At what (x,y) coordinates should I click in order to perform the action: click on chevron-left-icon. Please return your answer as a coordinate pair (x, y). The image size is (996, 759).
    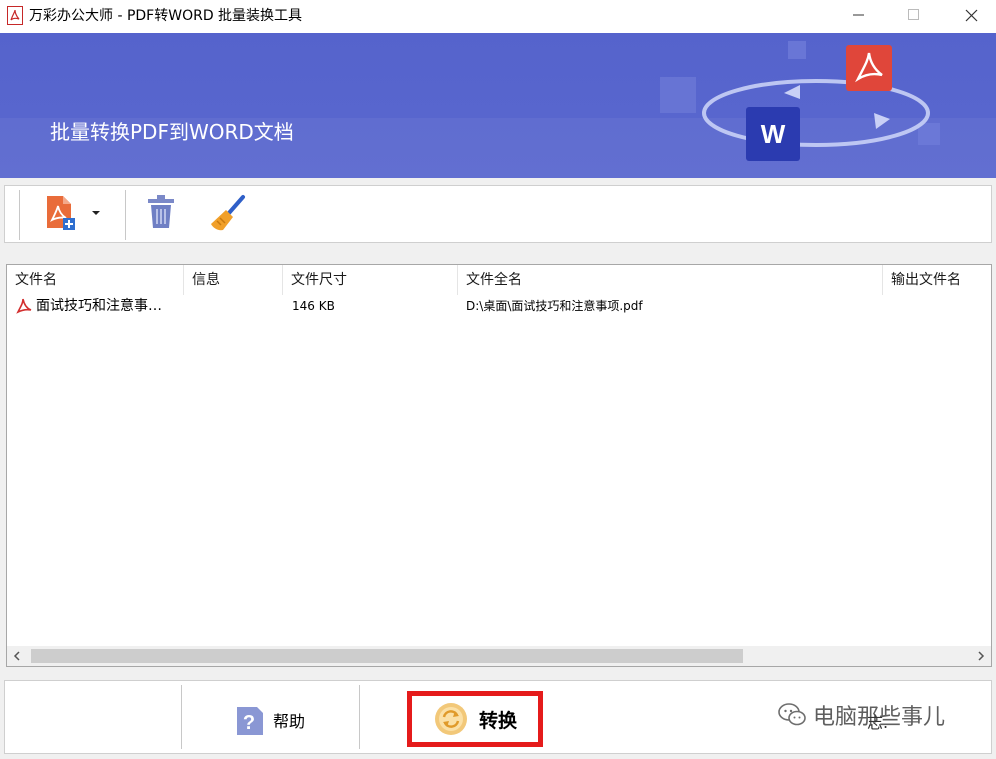
    Looking at the image, I should click on (16, 656).